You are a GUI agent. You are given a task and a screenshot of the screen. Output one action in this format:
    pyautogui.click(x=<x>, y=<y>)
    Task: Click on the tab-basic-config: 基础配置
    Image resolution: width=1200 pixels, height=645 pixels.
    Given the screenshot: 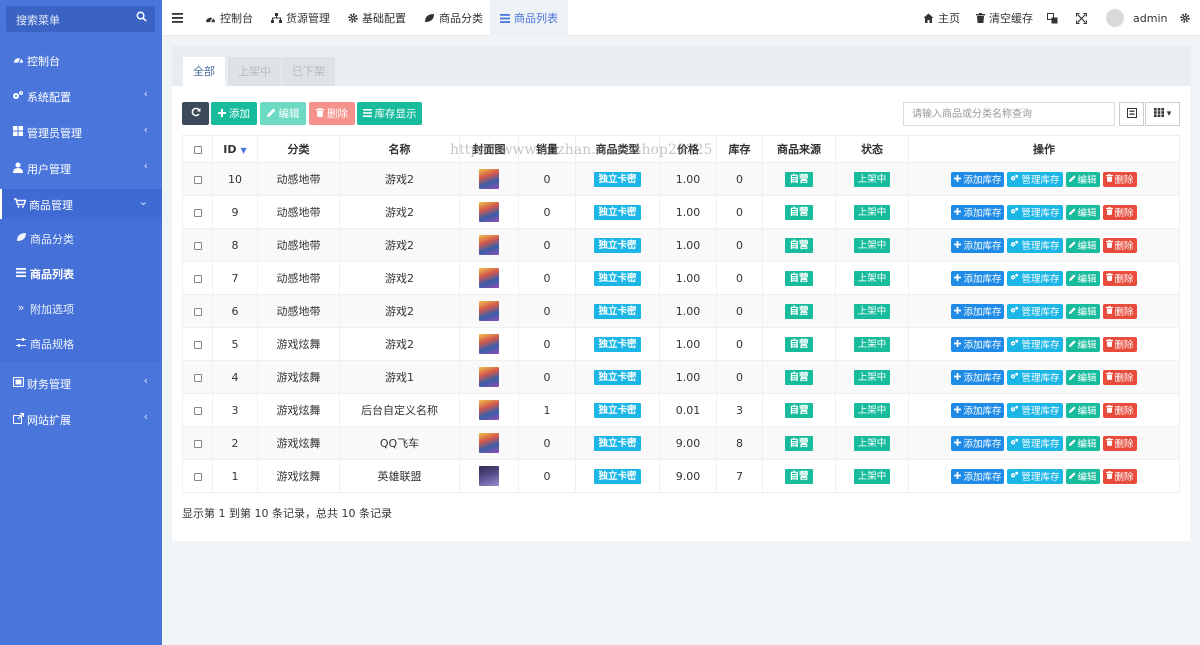 What is the action you would take?
    pyautogui.click(x=377, y=18)
    